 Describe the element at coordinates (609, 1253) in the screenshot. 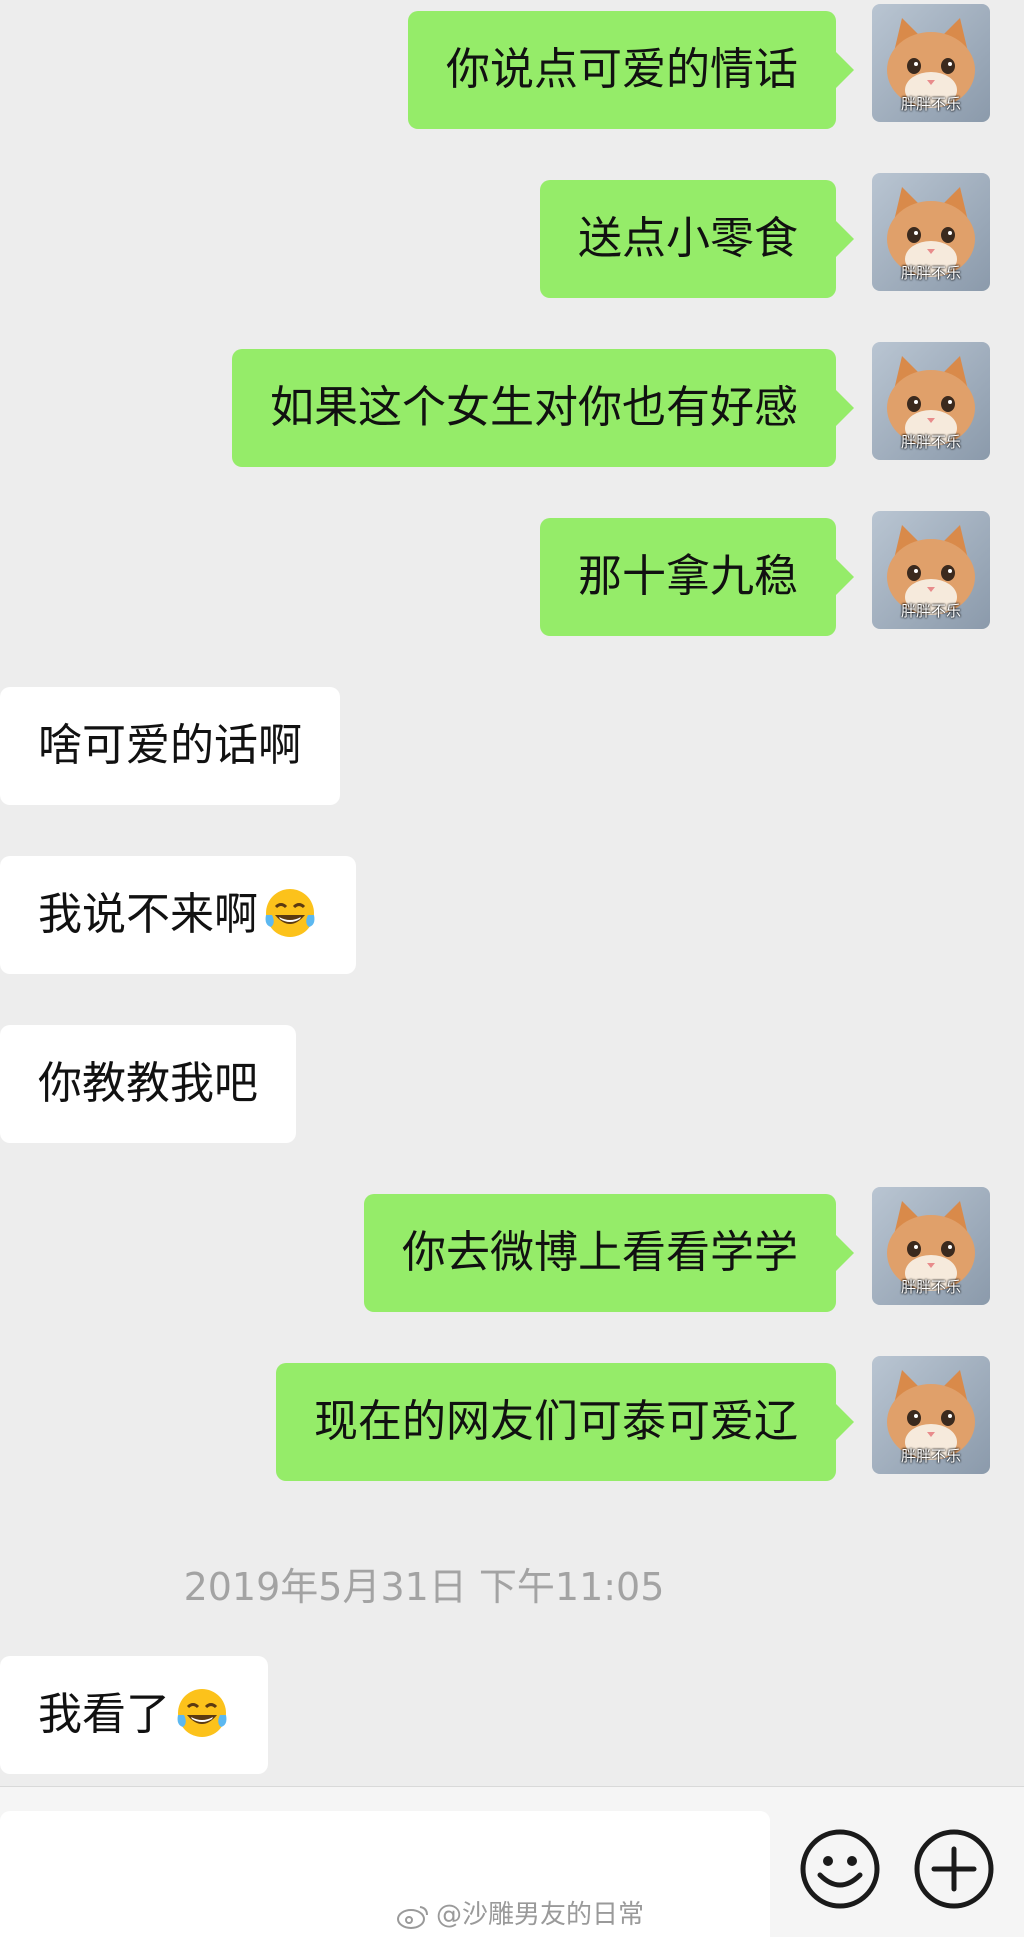

I see `my-message-bubble: 你去微博上看看学学` at that location.